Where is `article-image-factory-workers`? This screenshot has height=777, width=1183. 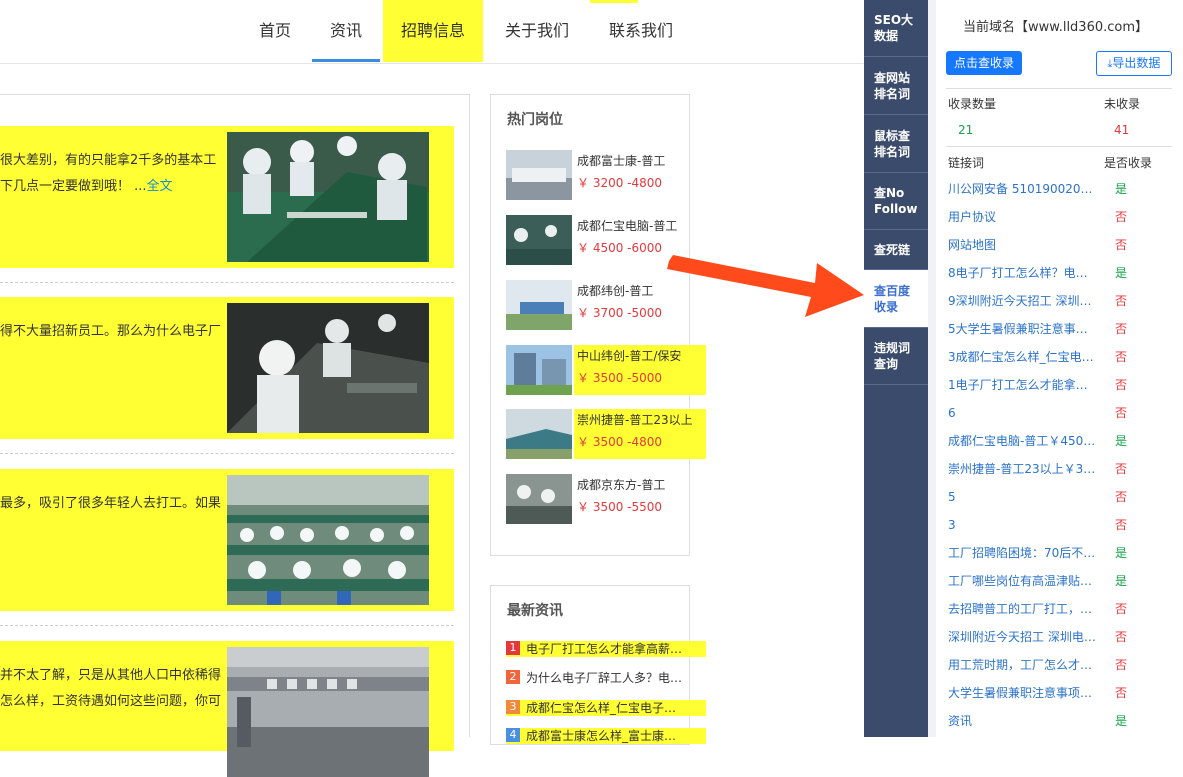
article-image-factory-workers is located at coordinates (328, 197).